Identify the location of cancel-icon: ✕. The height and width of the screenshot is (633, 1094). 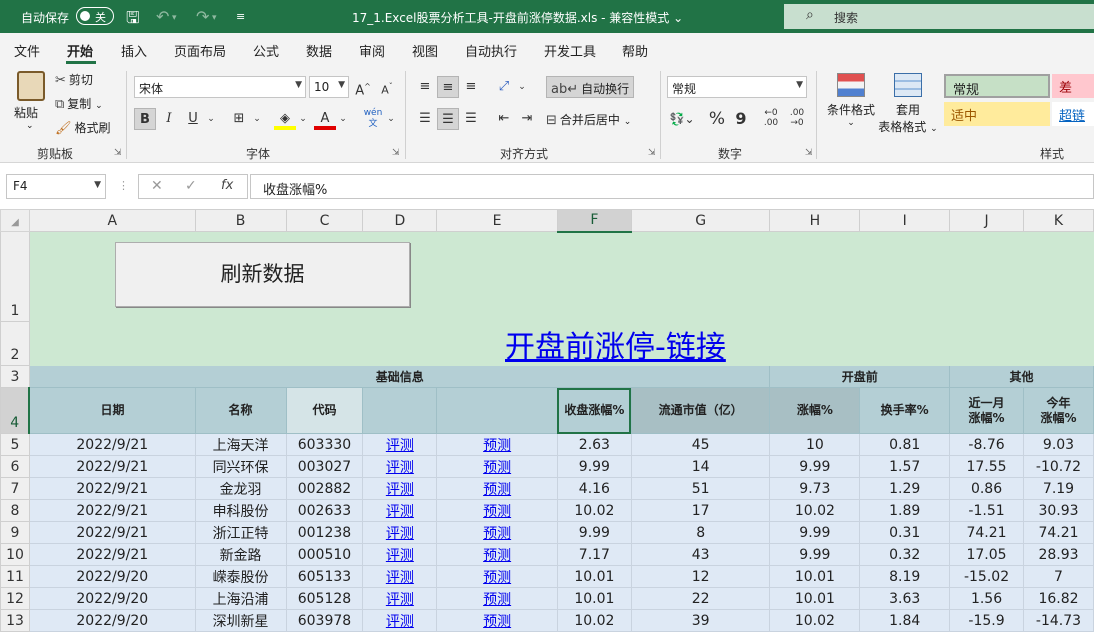
(157, 186).